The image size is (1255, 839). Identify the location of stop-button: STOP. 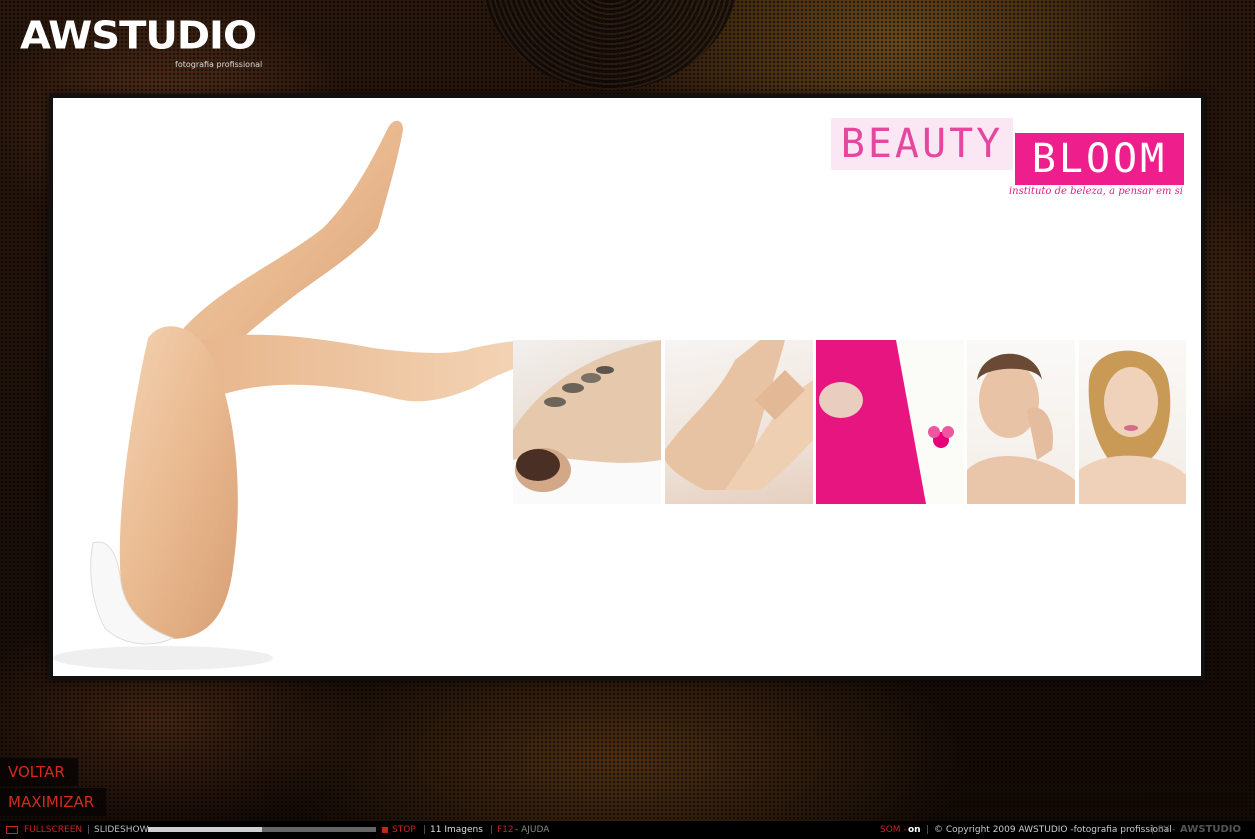
(404, 830).